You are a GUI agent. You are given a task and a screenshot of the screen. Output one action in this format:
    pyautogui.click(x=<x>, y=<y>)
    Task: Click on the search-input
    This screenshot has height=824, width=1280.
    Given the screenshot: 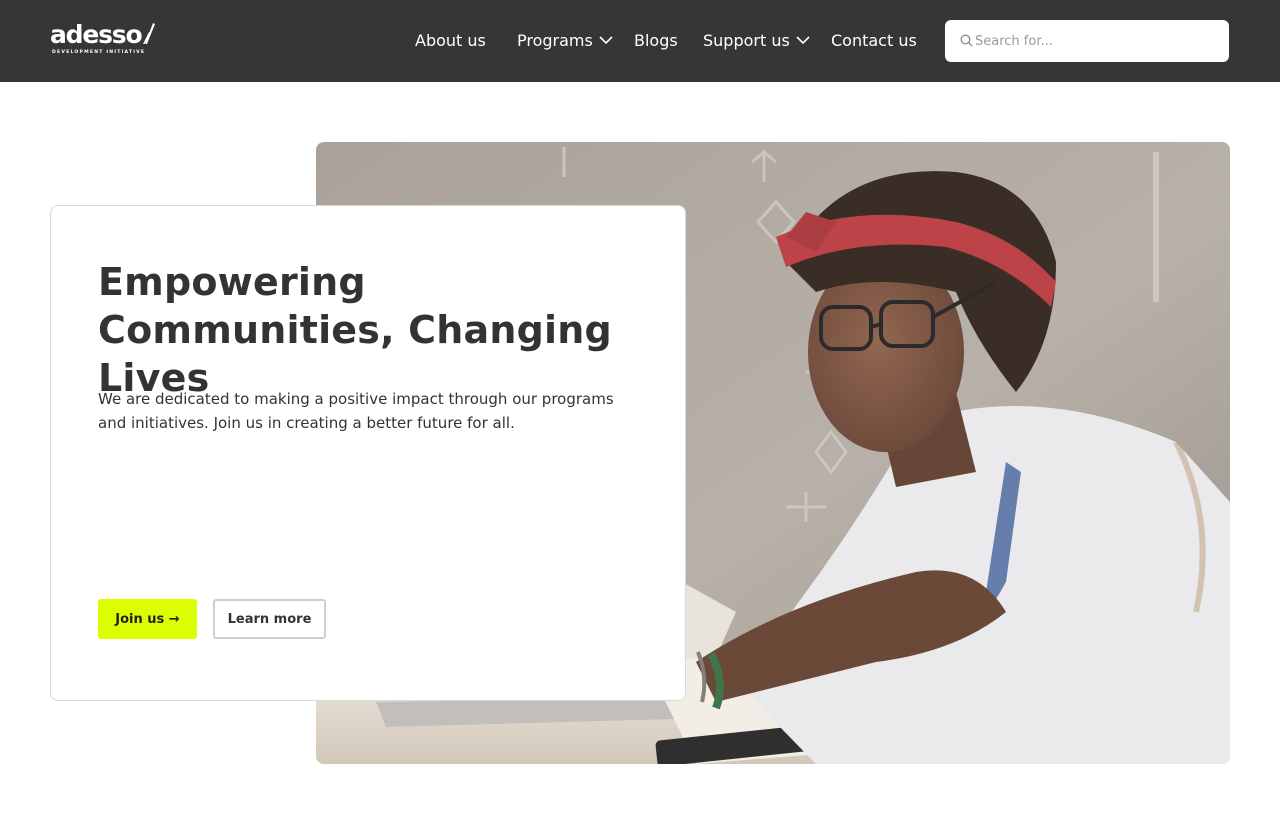 What is the action you would take?
    pyautogui.click(x=1098, y=41)
    